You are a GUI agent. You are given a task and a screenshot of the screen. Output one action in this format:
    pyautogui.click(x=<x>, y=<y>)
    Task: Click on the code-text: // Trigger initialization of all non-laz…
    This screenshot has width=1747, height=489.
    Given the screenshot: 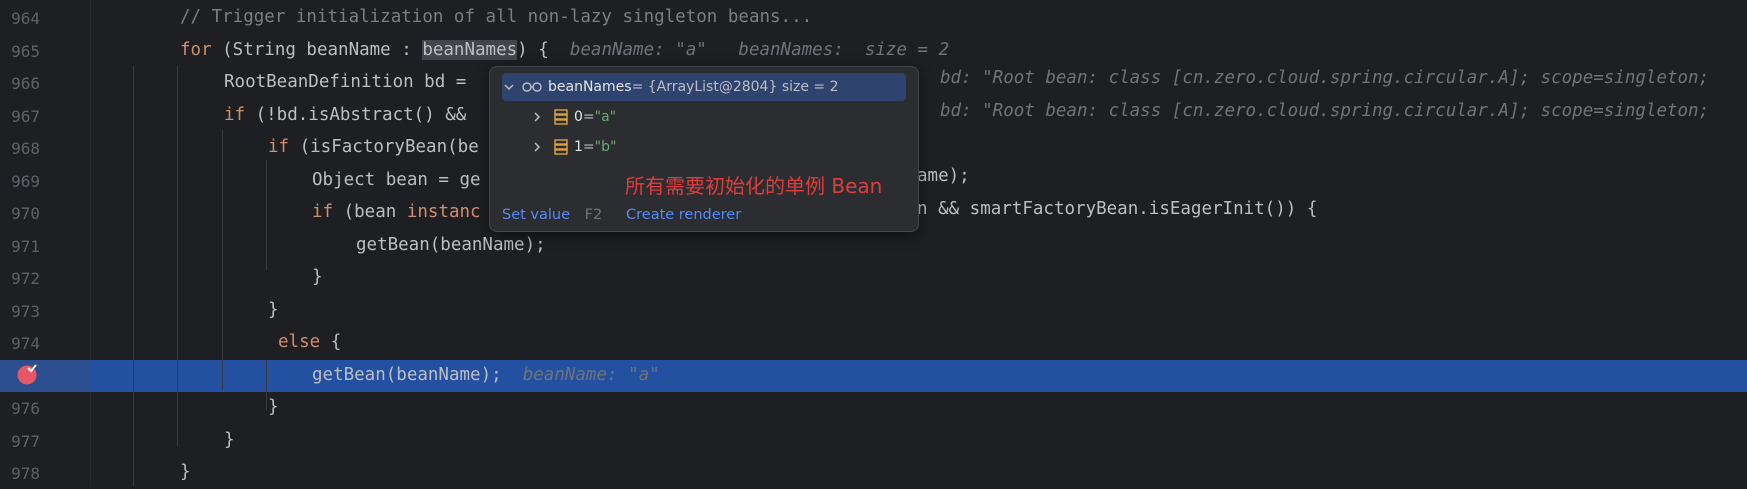 What is the action you would take?
    pyautogui.click(x=496, y=17)
    